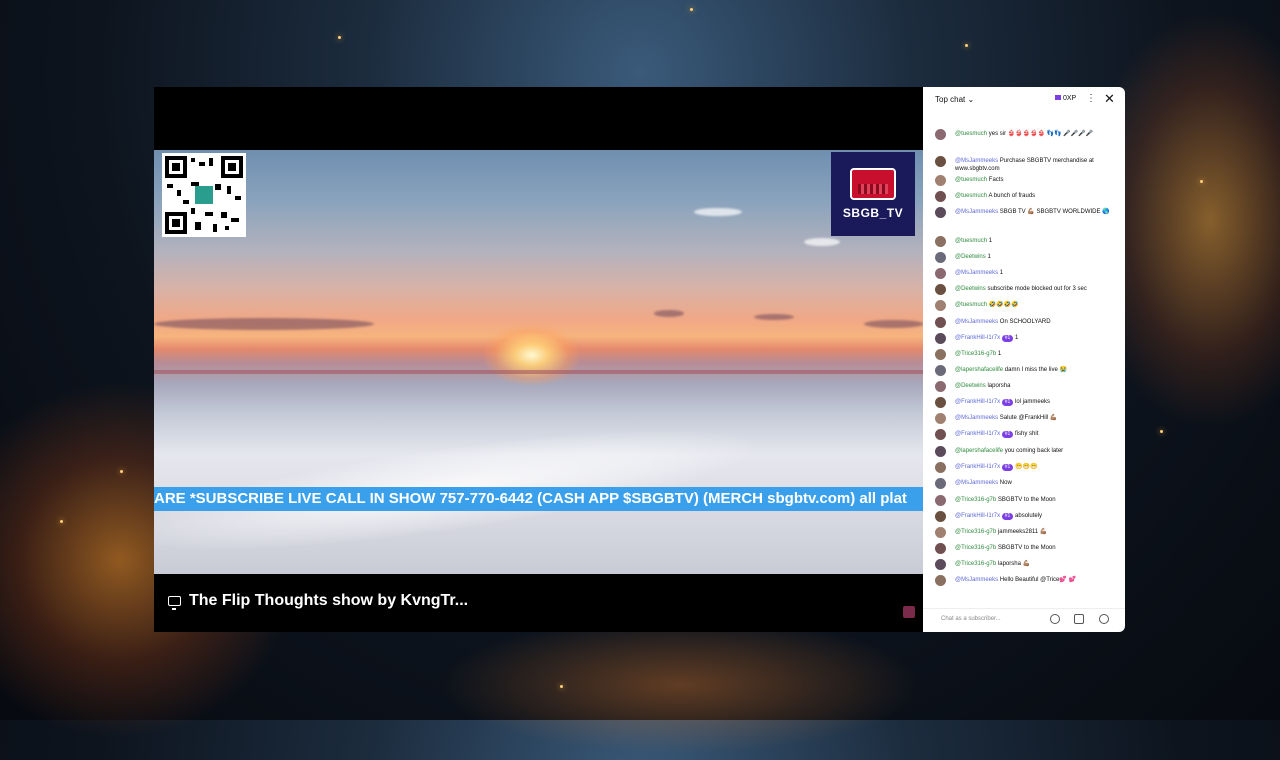  I want to click on message-text: SBGB TV 💪🏽 SBGBTV WORLDWIDE 🌎, so click(1054, 212).